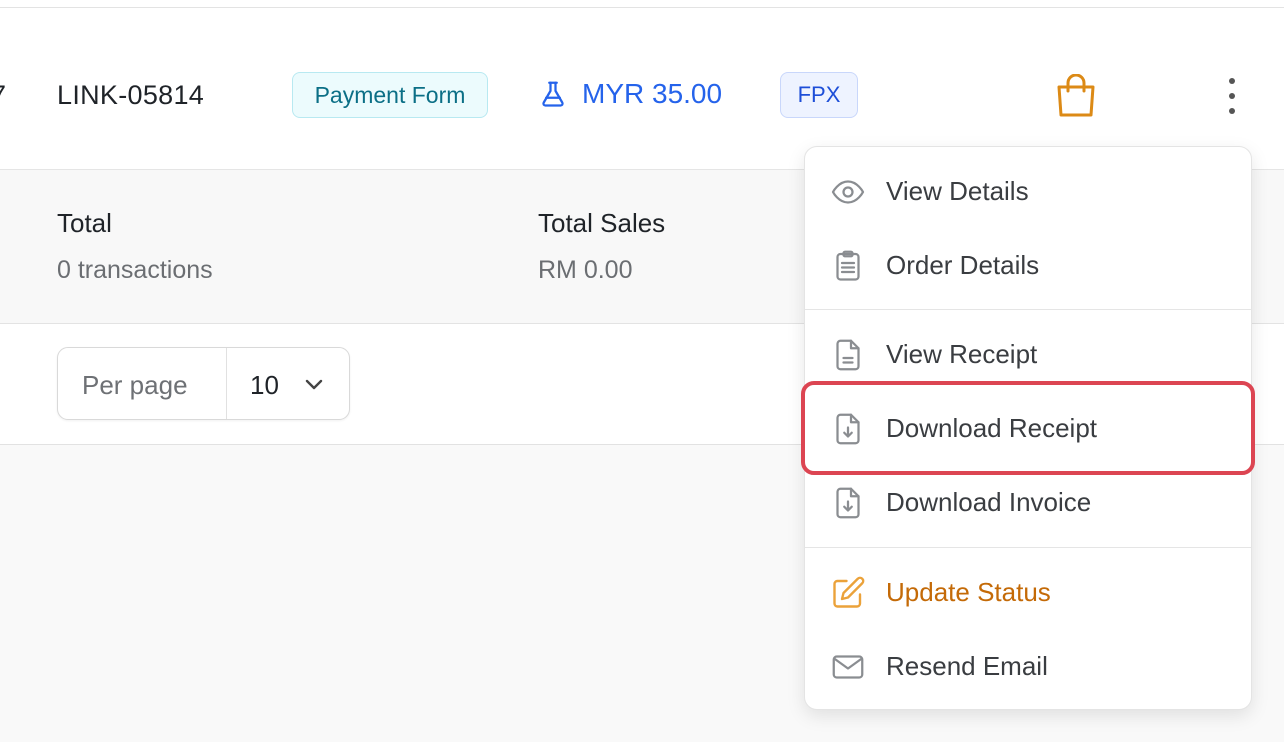  I want to click on menu-item-download-receipt: Download Receipt, so click(1028, 429).